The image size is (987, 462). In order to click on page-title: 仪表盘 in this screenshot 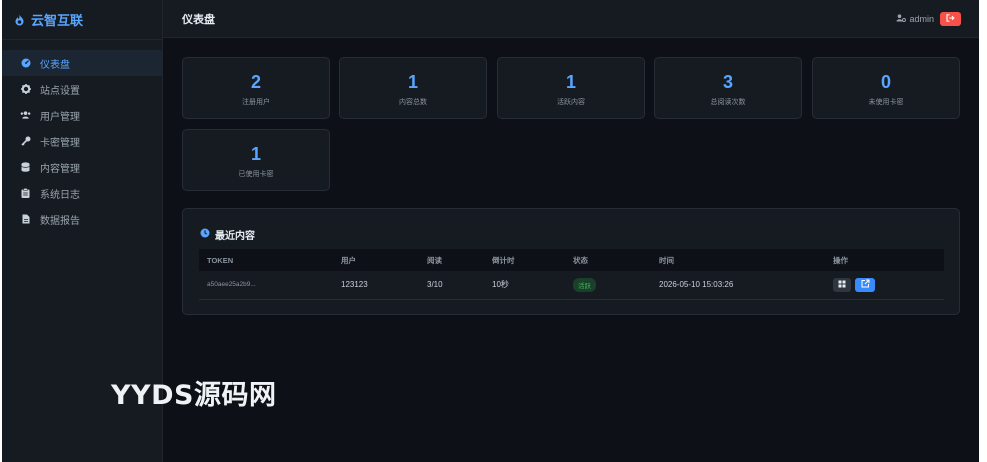, I will do `click(198, 19)`.